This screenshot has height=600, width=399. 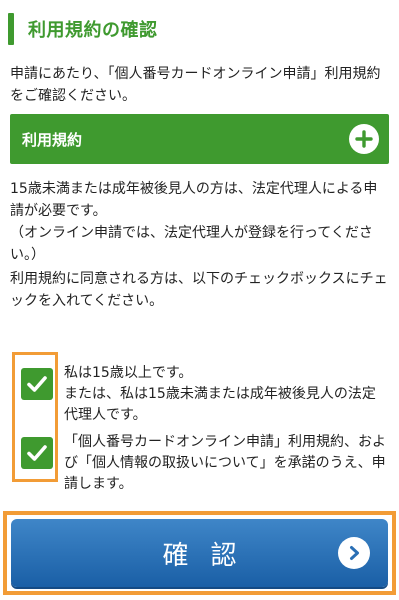 I want to click on chevron-right-circle-icon, so click(x=354, y=553).